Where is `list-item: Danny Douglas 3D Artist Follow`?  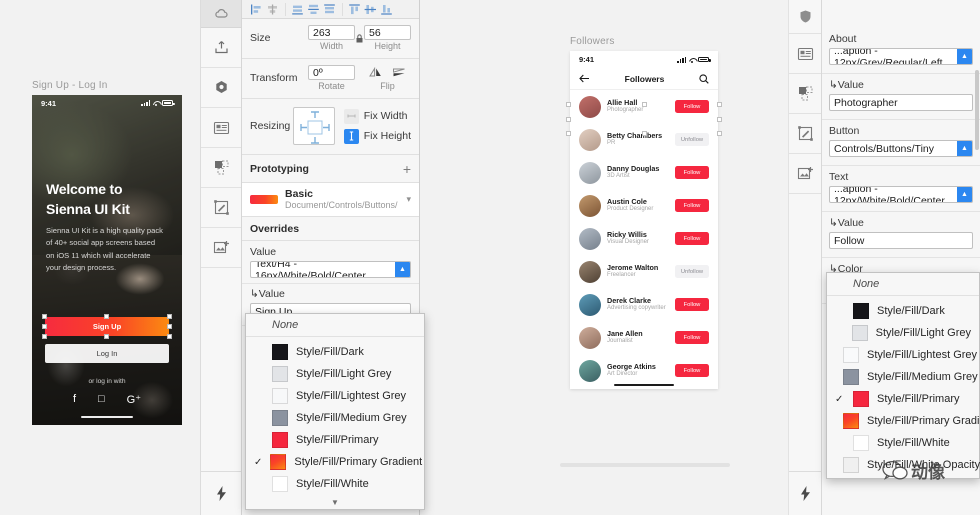
list-item: Danny Douglas 3D Artist Follow is located at coordinates (644, 172).